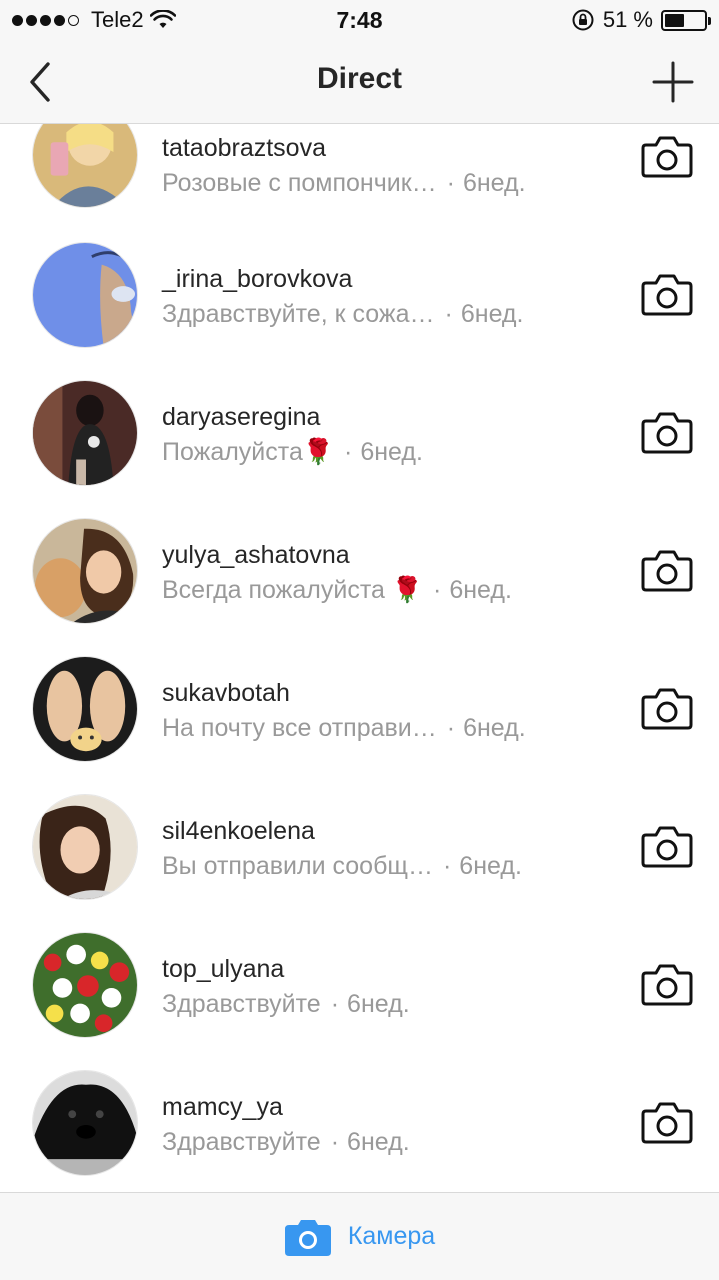  I want to click on status-left: Tele2, so click(94, 20).